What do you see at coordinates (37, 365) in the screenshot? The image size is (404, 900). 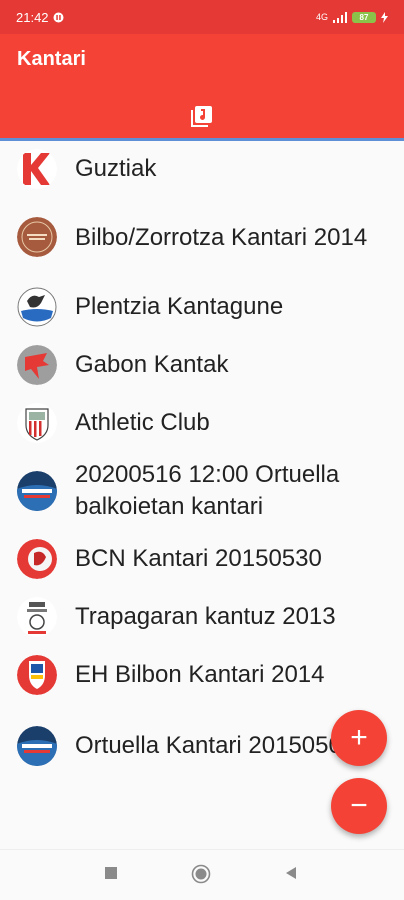 I see `gabon-kantak-logo` at bounding box center [37, 365].